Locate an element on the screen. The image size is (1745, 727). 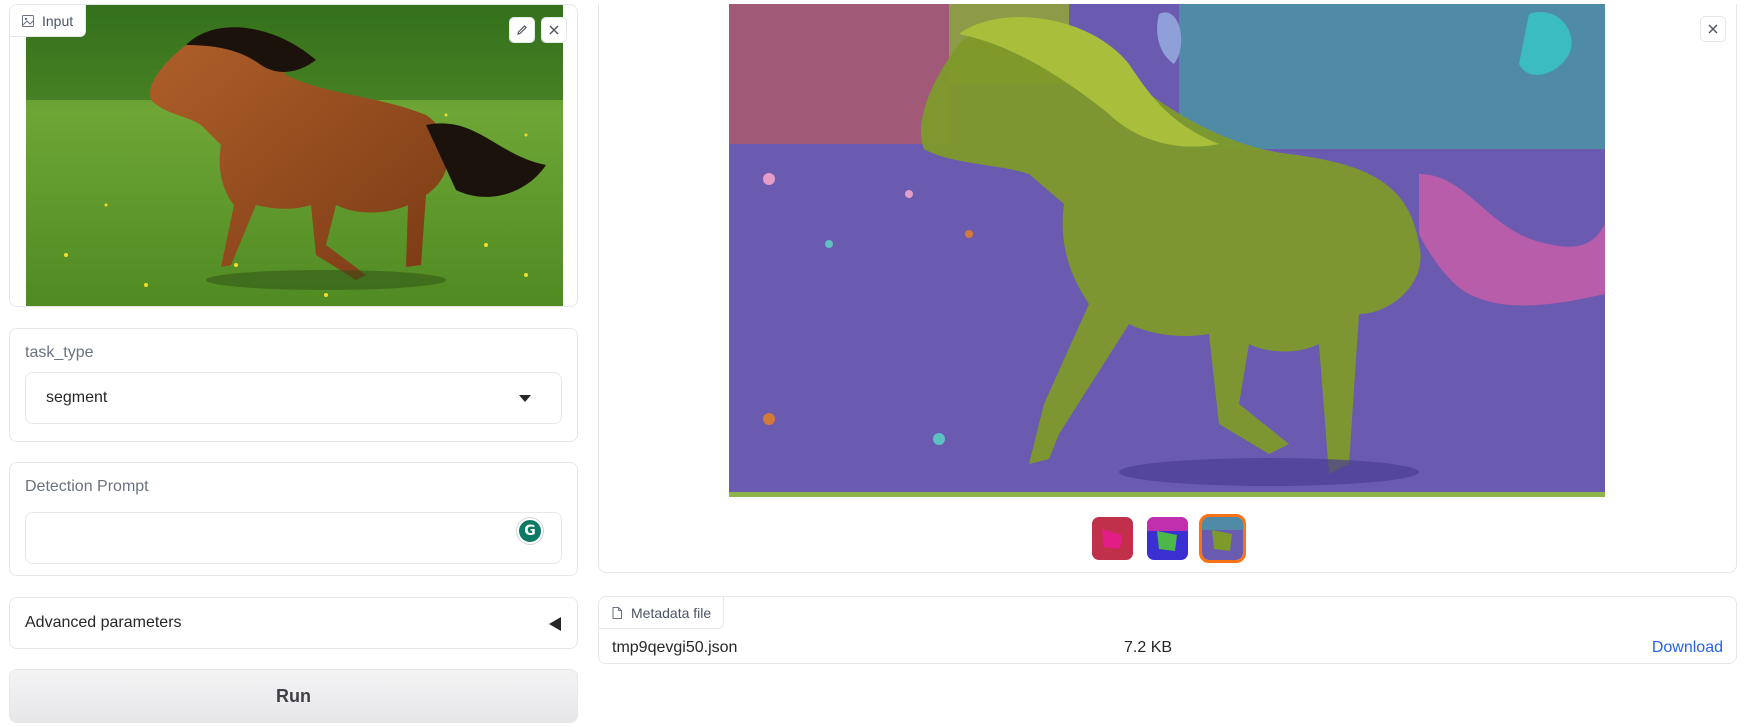
detection-prompt-label: Detection Prompt is located at coordinates (87, 486).